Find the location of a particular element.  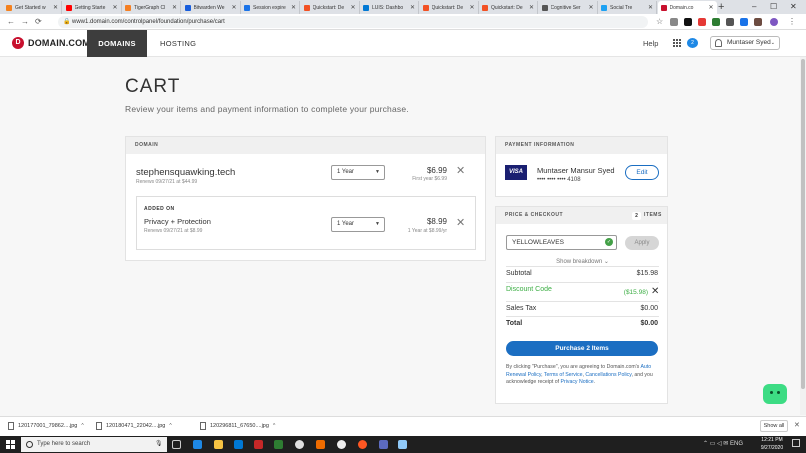

addon-term-select: 1 Year ▼ is located at coordinates (358, 224).